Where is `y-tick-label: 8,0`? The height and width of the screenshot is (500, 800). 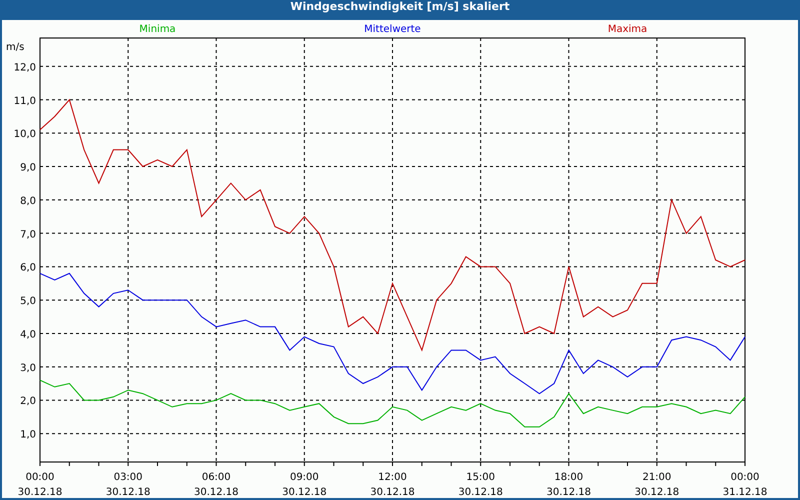
y-tick-label: 8,0 is located at coordinates (28, 201).